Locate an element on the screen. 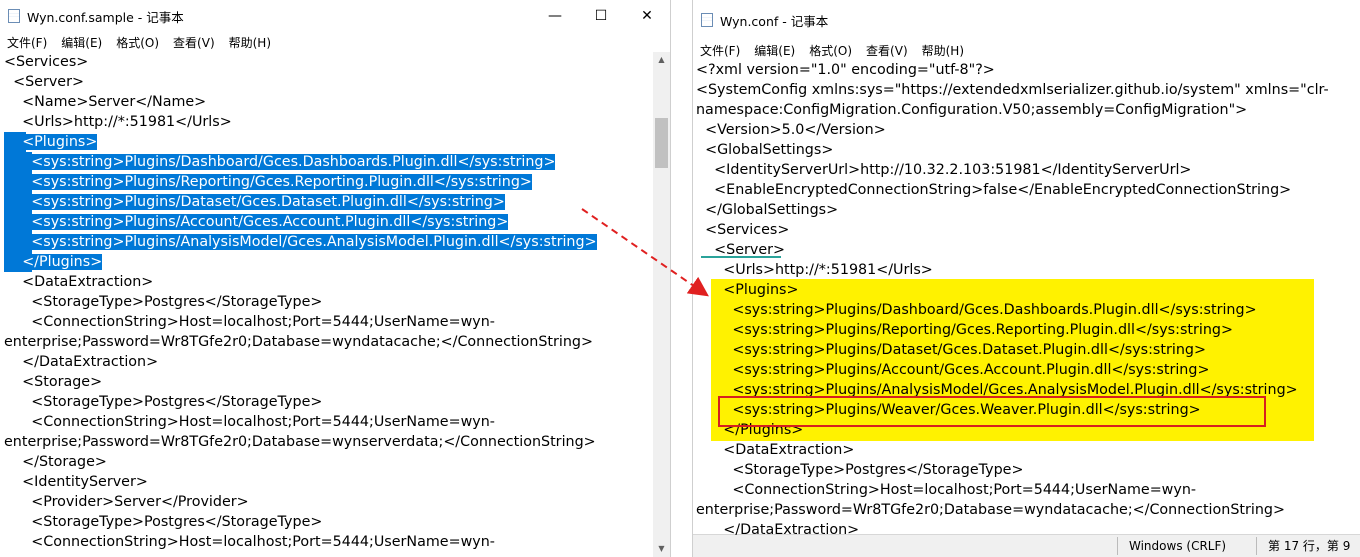  line-text: </DataExtraction> is located at coordinates (778, 528).